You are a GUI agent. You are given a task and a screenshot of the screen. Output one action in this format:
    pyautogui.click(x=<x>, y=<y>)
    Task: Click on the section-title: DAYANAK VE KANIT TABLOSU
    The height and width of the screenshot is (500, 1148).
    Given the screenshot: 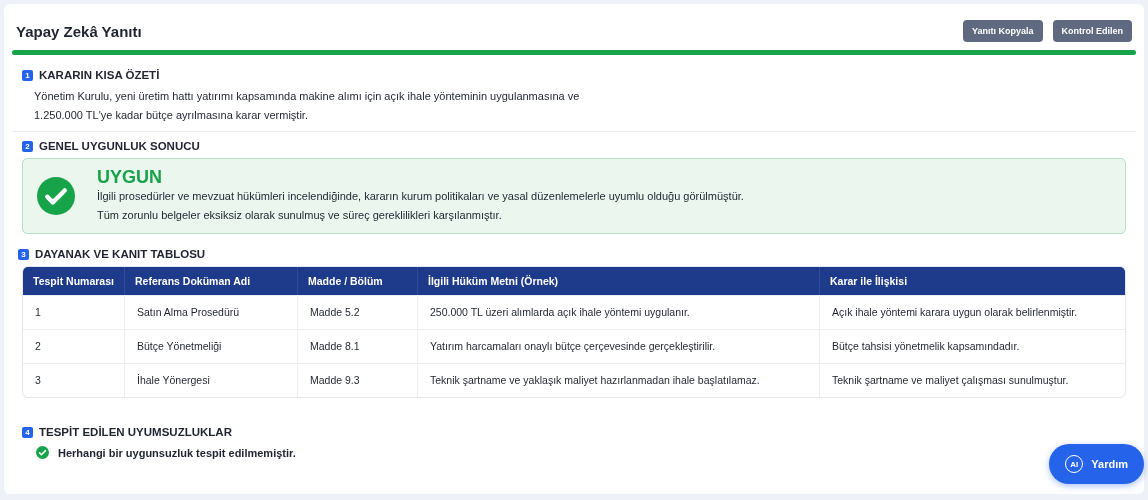 What is the action you would take?
    pyautogui.click(x=120, y=254)
    